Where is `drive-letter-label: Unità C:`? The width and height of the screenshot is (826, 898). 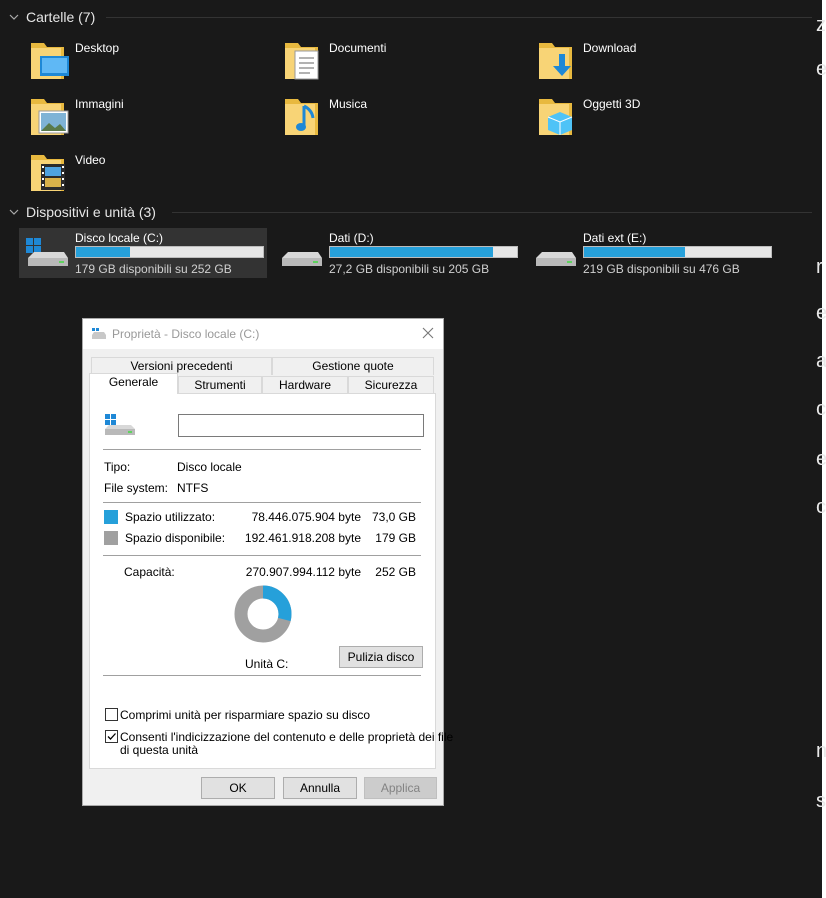 drive-letter-label: Unità C: is located at coordinates (267, 664).